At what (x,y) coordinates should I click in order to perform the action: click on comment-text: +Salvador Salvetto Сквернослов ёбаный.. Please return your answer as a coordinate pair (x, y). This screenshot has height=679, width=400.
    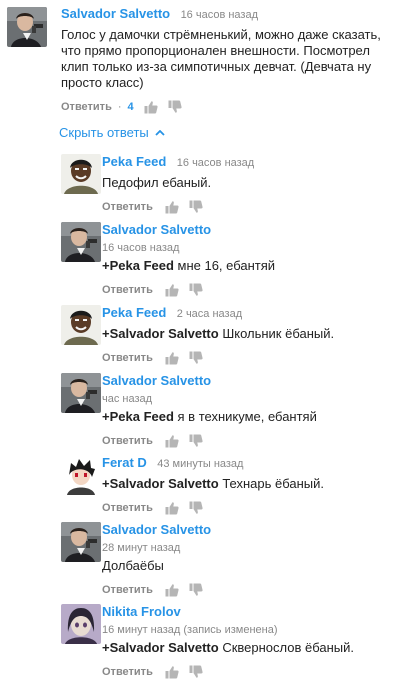
    Looking at the image, I should click on (228, 647).